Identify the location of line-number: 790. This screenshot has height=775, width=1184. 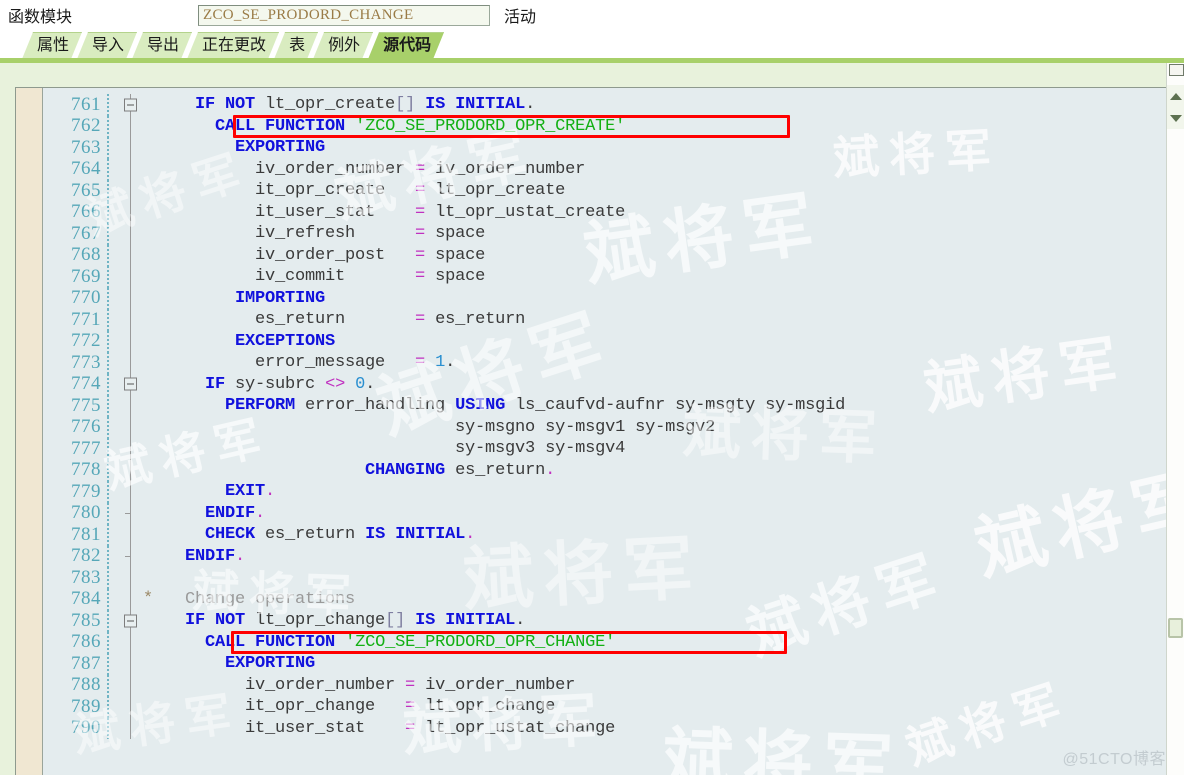
(86, 728).